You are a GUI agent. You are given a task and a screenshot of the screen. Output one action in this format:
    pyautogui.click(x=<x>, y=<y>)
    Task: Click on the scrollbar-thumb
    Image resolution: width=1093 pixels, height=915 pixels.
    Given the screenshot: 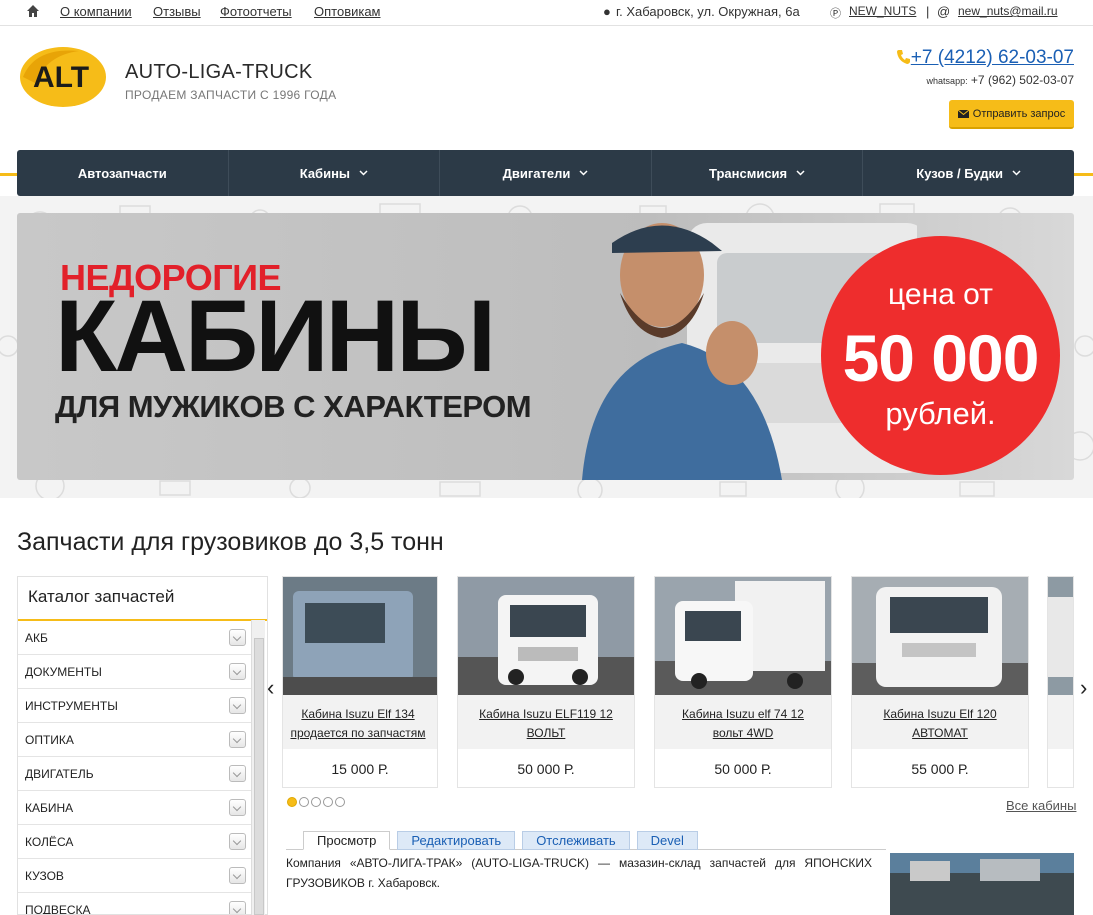 What is the action you would take?
    pyautogui.click(x=259, y=776)
    